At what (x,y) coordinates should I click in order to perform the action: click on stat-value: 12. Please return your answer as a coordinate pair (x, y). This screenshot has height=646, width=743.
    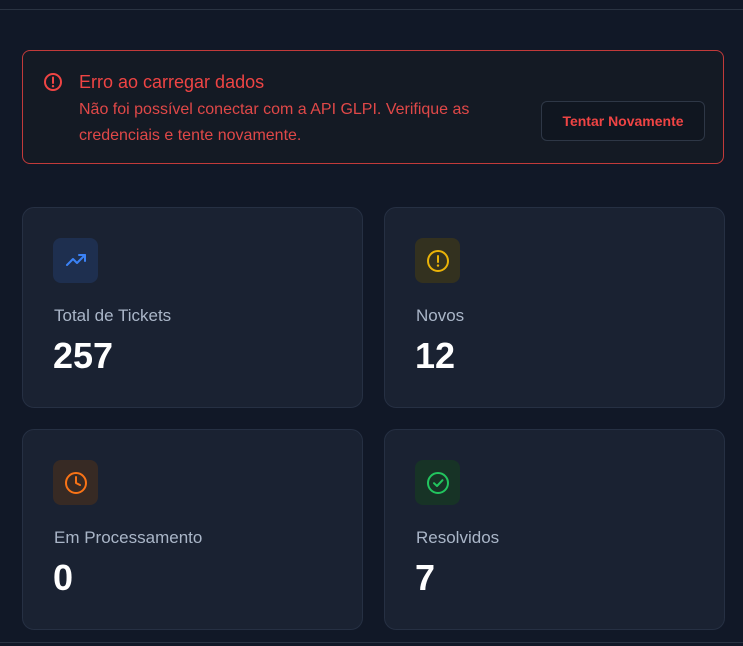
    Looking at the image, I should click on (435, 355).